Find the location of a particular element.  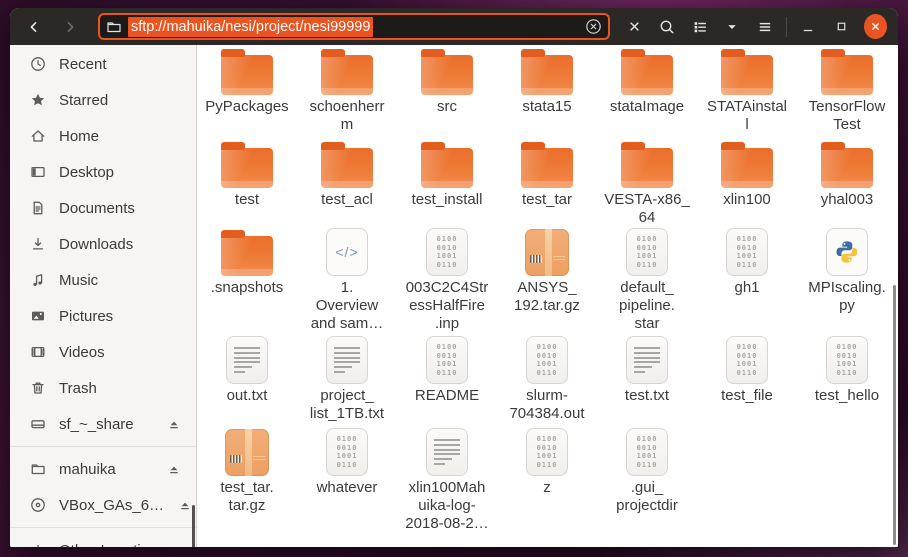

forward-button is located at coordinates (70, 27).